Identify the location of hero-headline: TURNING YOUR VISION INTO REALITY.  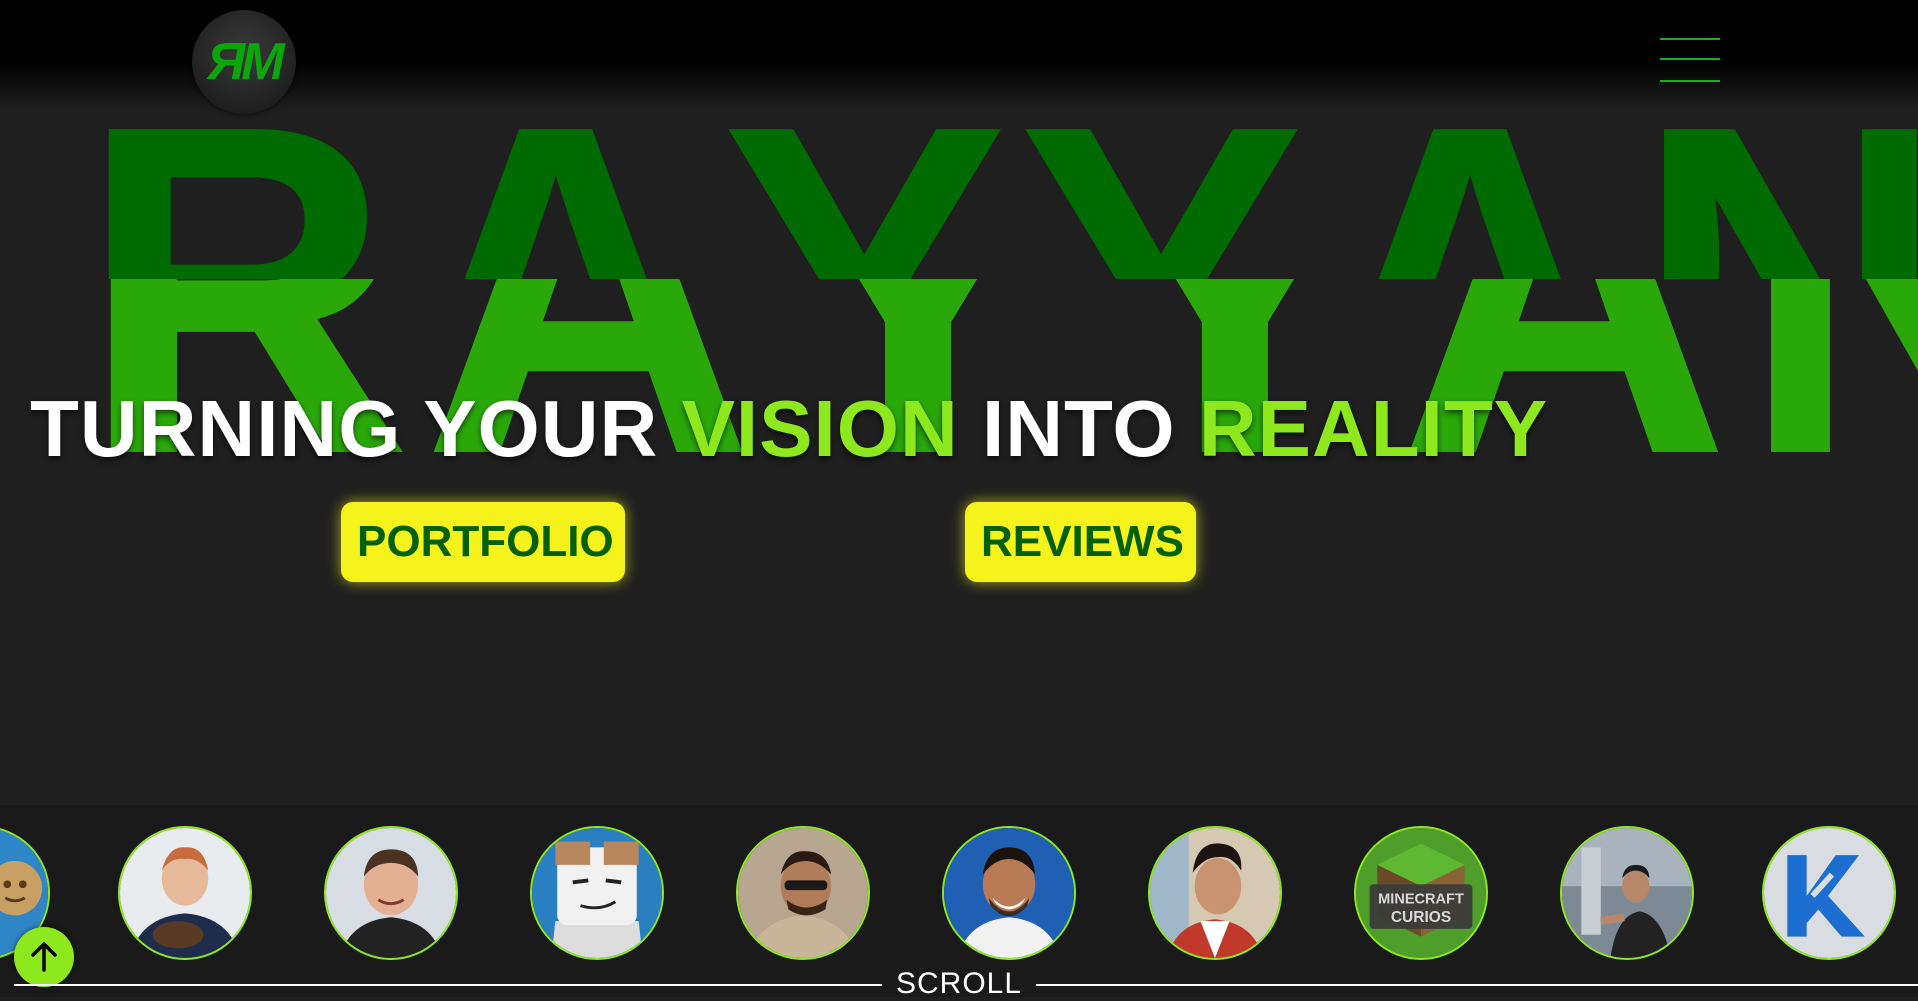
(789, 429).